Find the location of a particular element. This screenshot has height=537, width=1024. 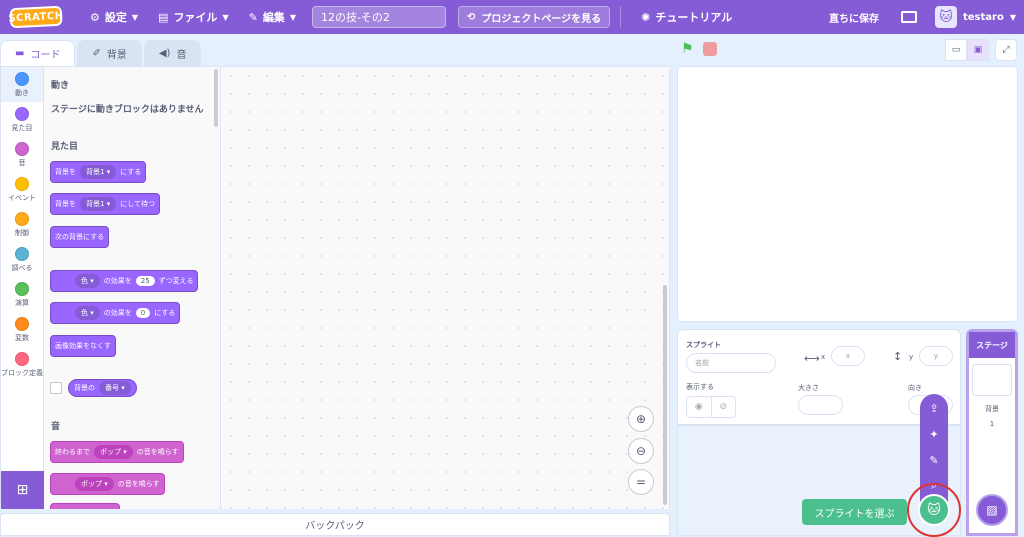

sound-block-partial is located at coordinates (85, 506).